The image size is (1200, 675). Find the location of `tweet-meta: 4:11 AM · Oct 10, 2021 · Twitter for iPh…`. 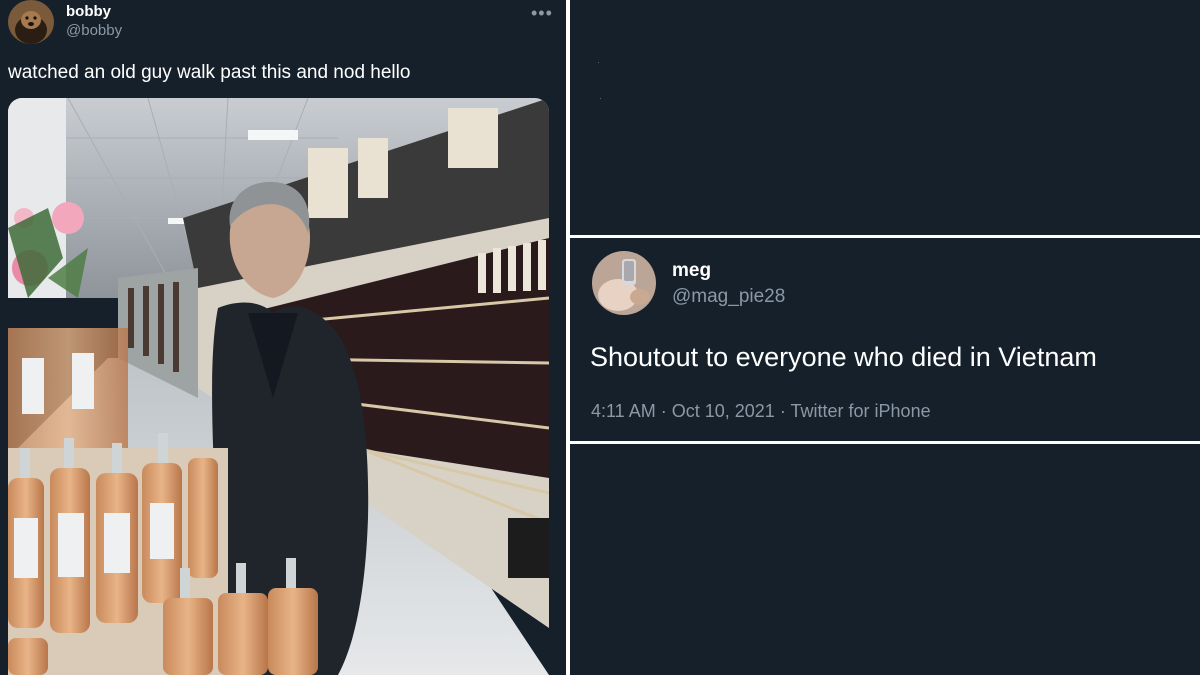

tweet-meta: 4:11 AM · Oct 10, 2021 · Twitter for iPh… is located at coordinates (761, 411).